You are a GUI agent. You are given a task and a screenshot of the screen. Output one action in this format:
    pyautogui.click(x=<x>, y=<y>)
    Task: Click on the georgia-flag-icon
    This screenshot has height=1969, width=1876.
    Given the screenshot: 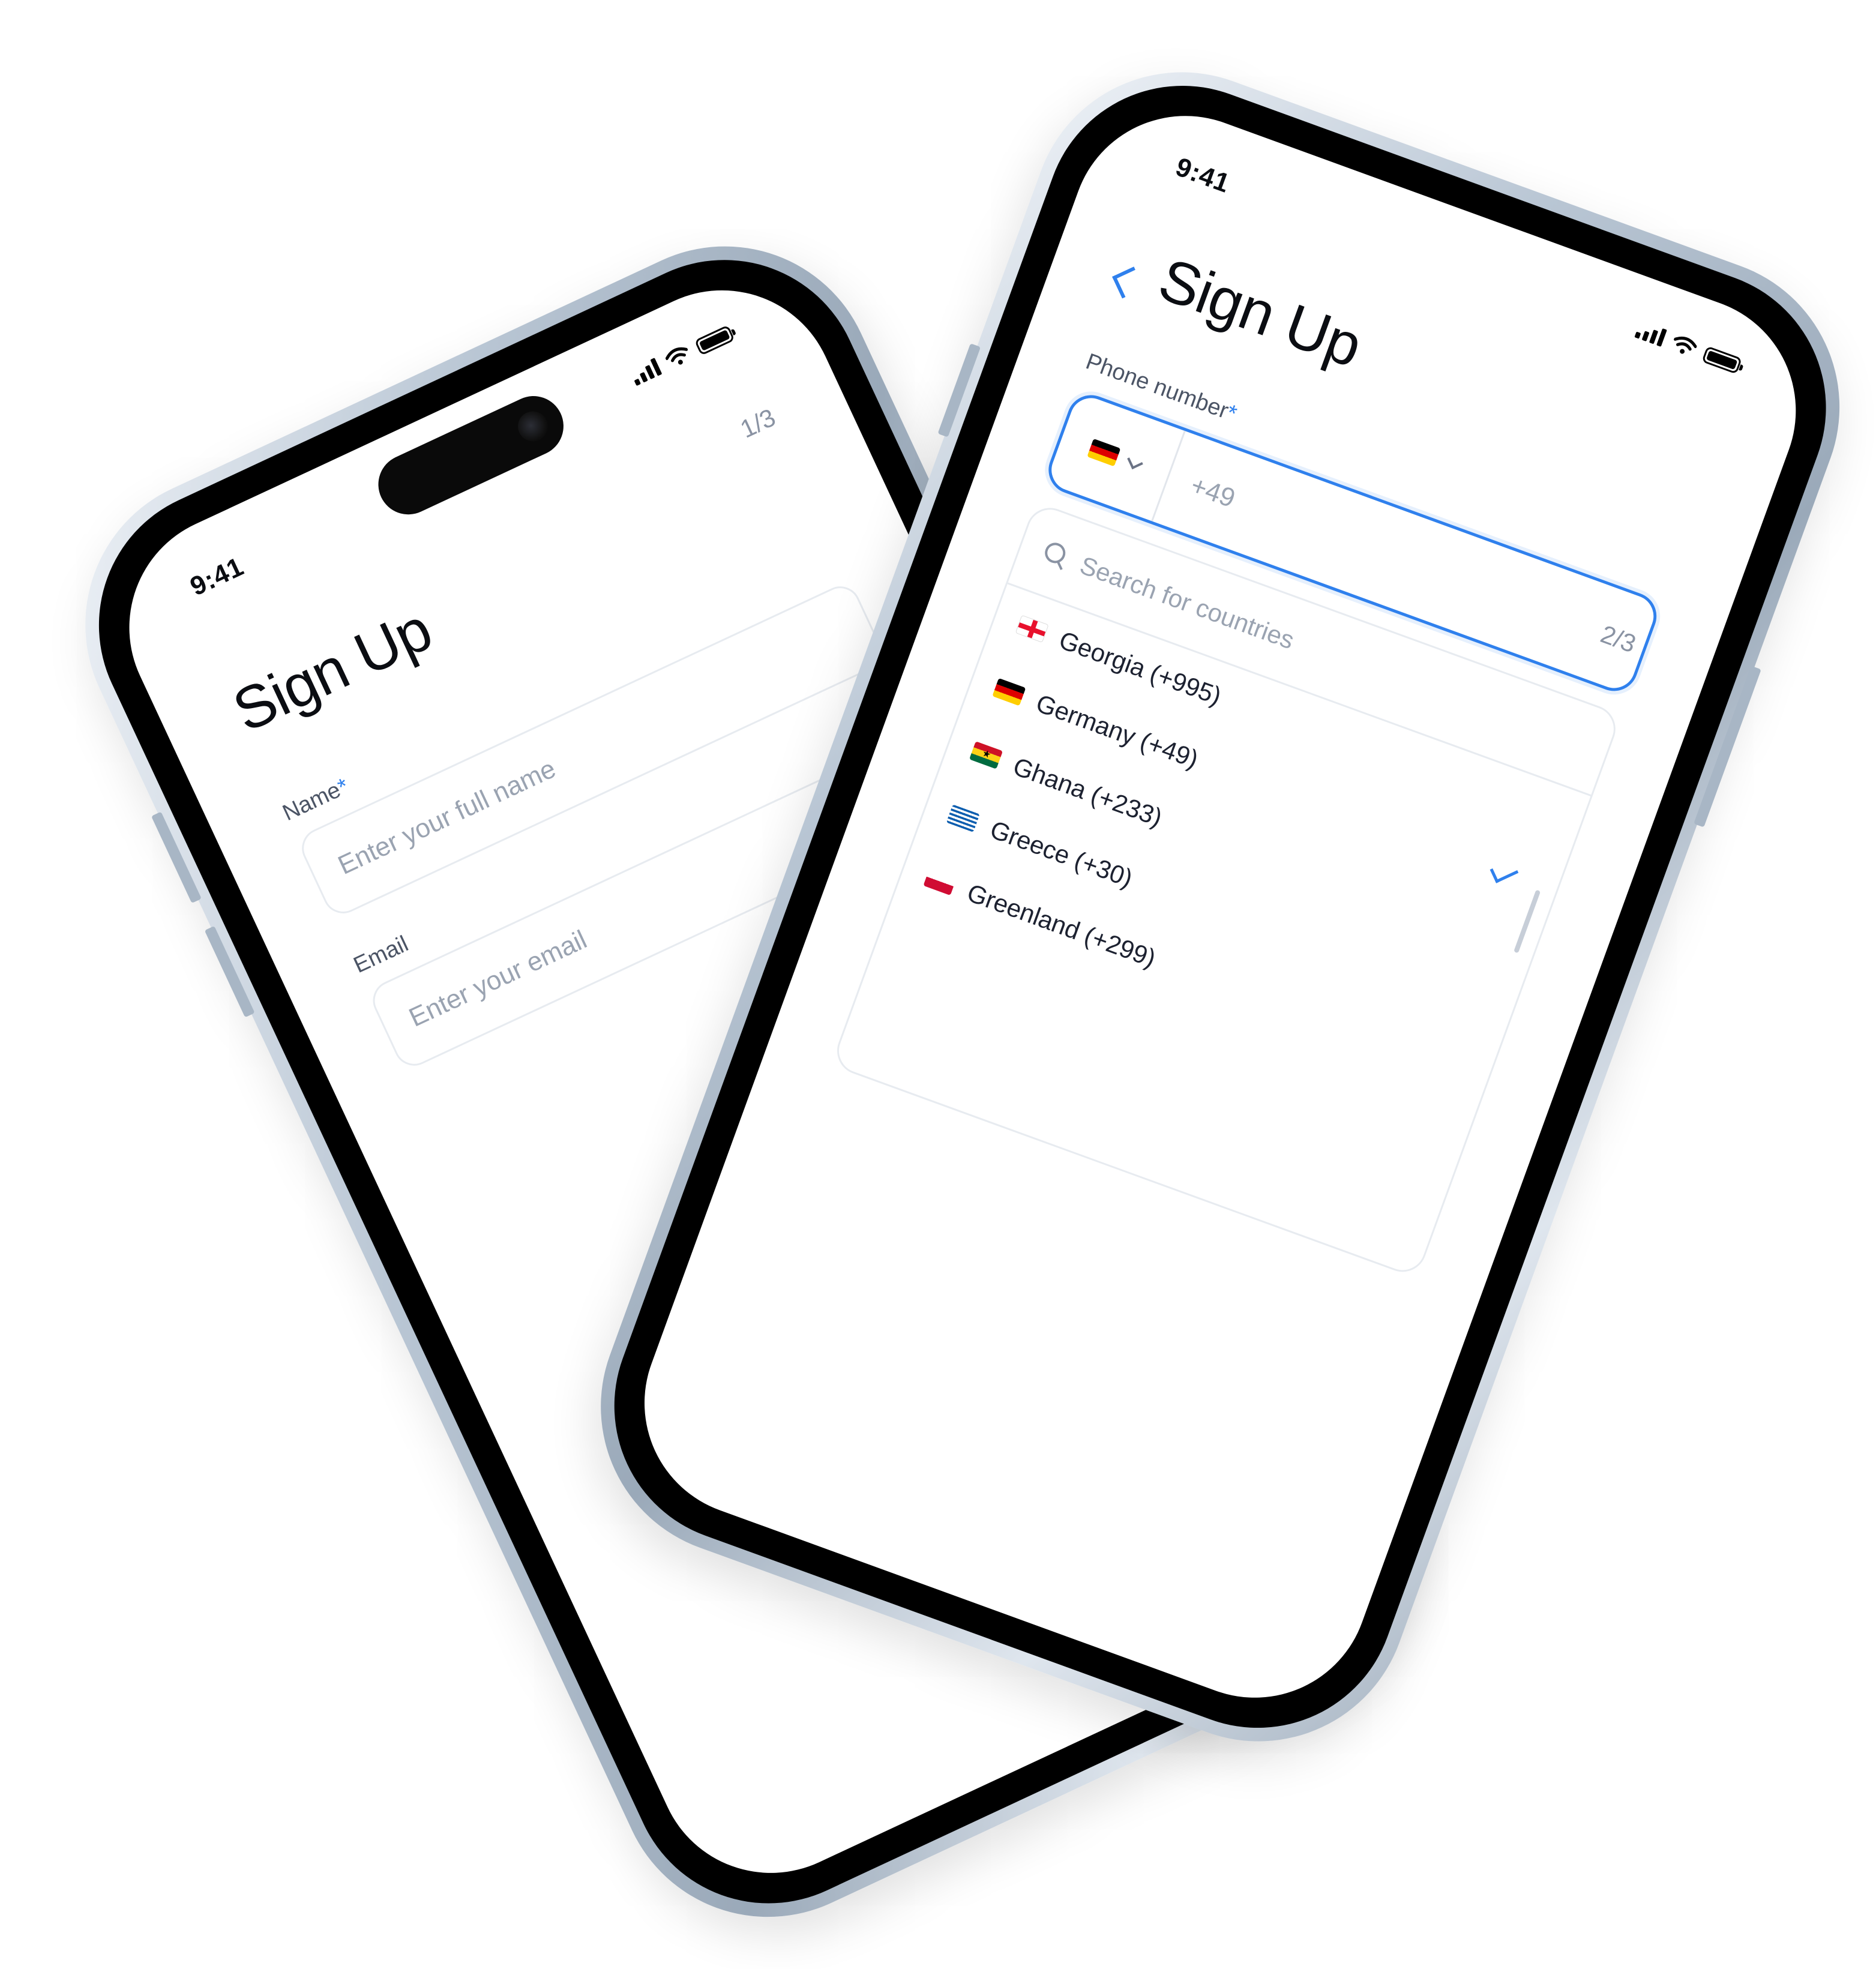 What is the action you would take?
    pyautogui.click(x=1032, y=629)
    